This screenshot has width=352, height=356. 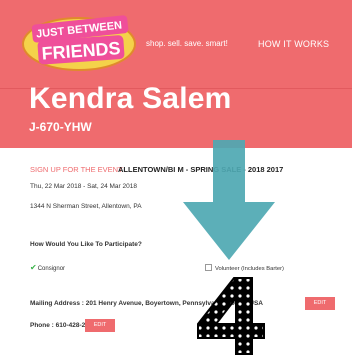 I want to click on tagline: shop. sell. save. smart!, so click(x=187, y=43).